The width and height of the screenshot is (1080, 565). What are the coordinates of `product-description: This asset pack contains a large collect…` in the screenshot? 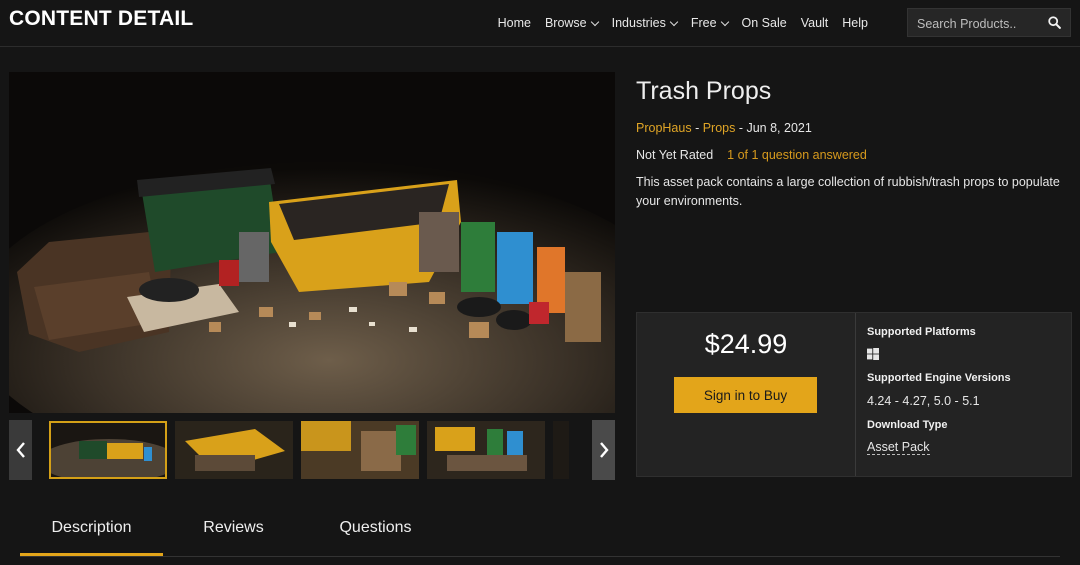 It's located at (848, 191).